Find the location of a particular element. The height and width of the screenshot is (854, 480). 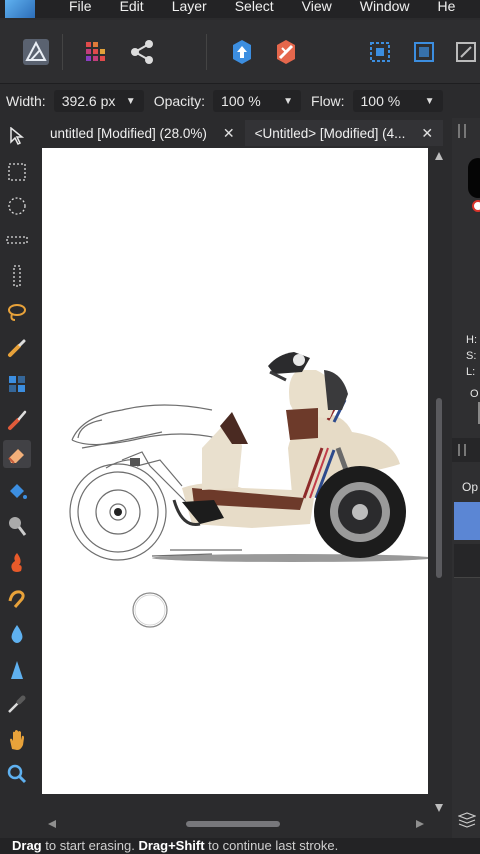

burn-tool-icon is located at coordinates (17, 562).